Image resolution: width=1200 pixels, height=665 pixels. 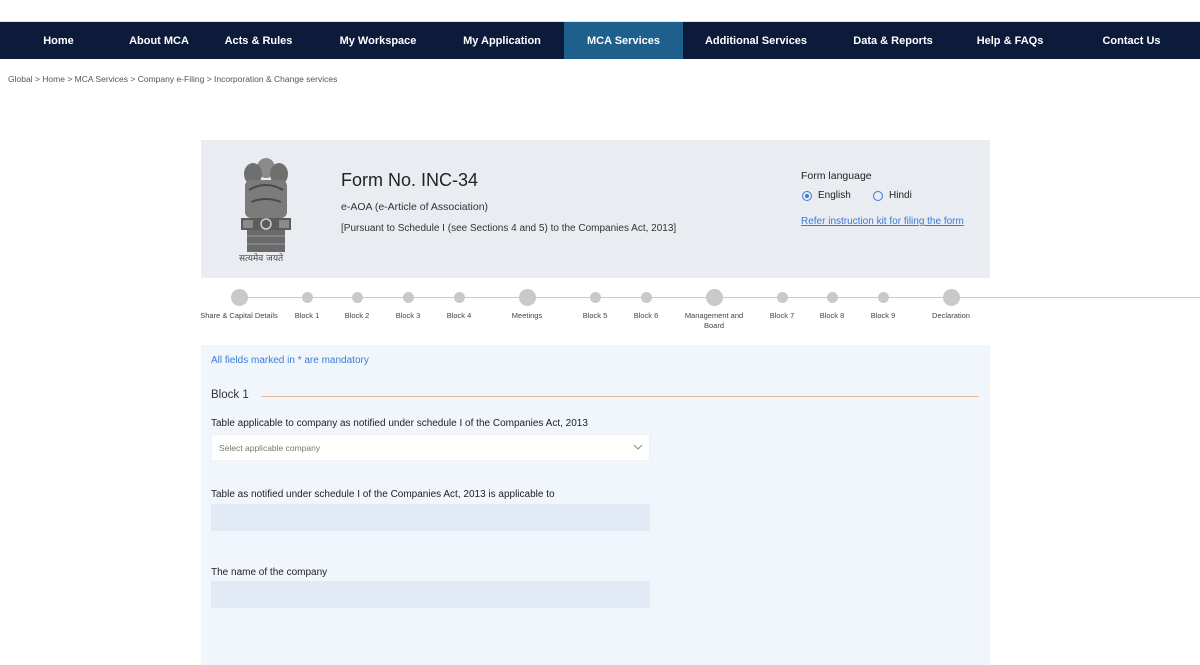 I want to click on block-title: Block 1, so click(x=230, y=395).